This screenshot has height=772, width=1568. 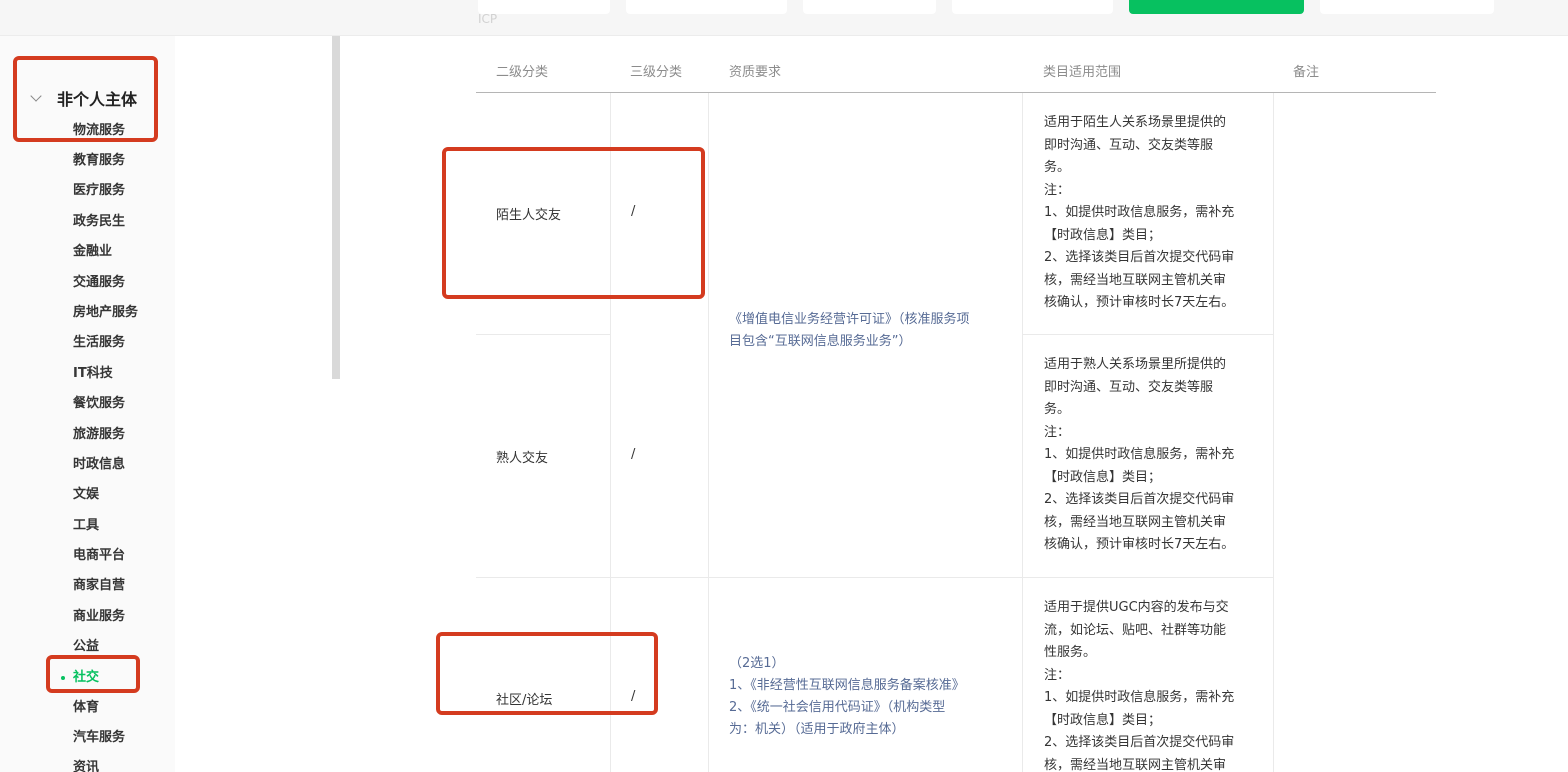 I want to click on requirement-line: （2选1）, so click(x=757, y=663).